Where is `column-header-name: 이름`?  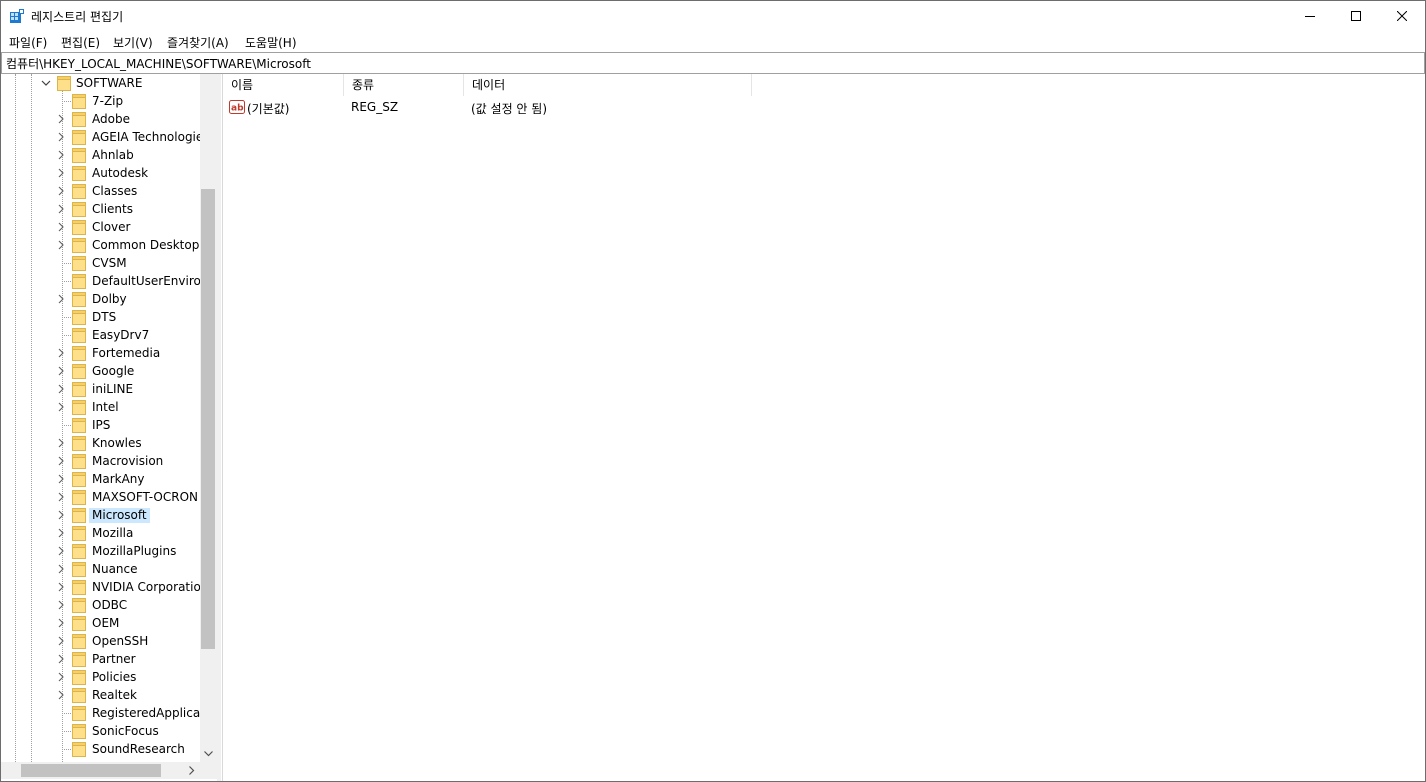 column-header-name: 이름 is located at coordinates (283, 85).